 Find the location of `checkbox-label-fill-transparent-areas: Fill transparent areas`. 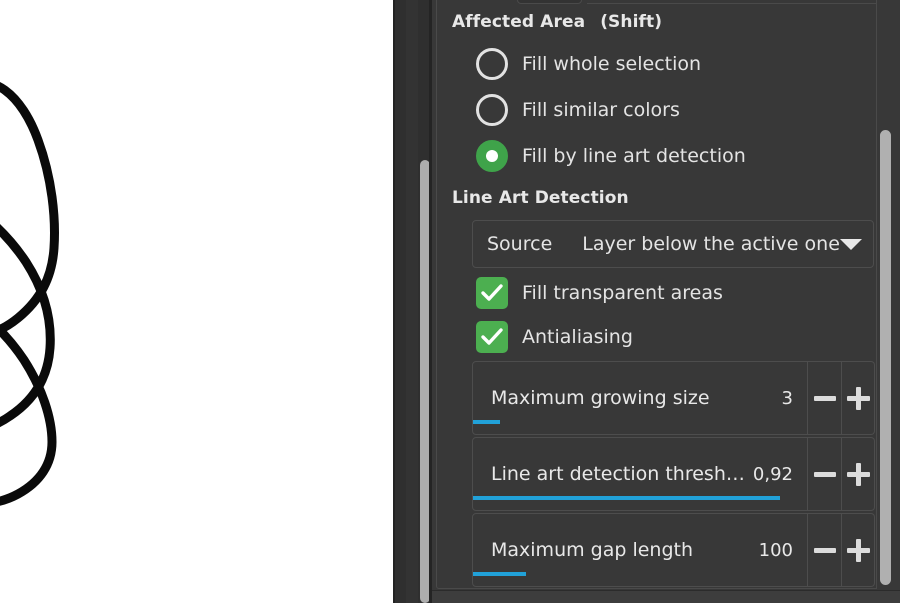

checkbox-label-fill-transparent-areas: Fill transparent areas is located at coordinates (622, 293).